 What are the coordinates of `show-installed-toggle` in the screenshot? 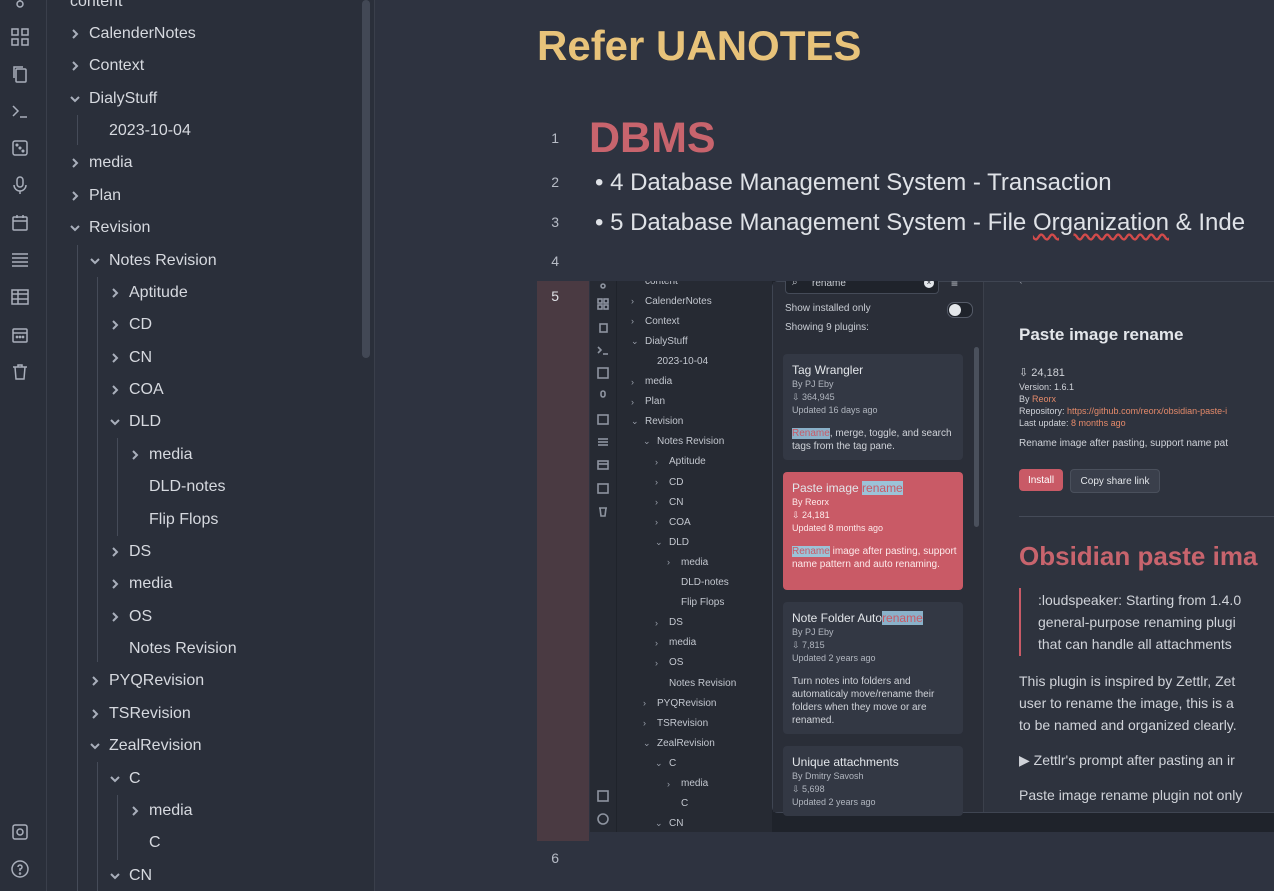 It's located at (960, 310).